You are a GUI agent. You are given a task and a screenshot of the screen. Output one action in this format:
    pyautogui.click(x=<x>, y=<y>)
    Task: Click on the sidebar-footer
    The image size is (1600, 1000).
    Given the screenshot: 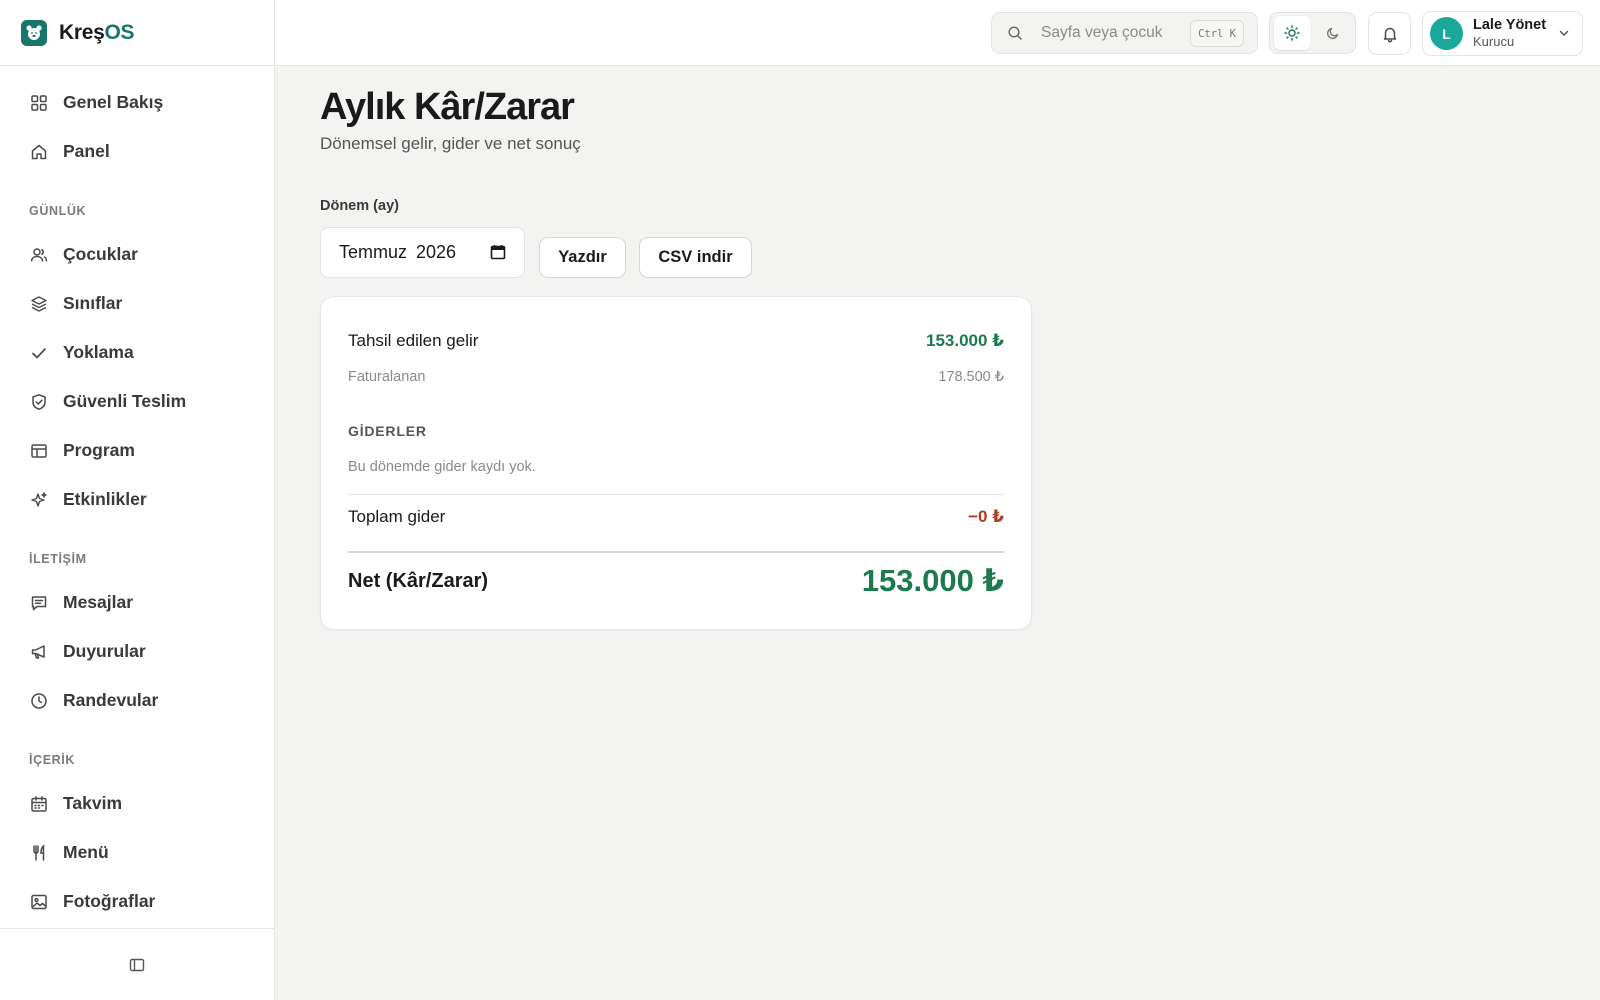 What is the action you would take?
    pyautogui.click(x=137, y=964)
    